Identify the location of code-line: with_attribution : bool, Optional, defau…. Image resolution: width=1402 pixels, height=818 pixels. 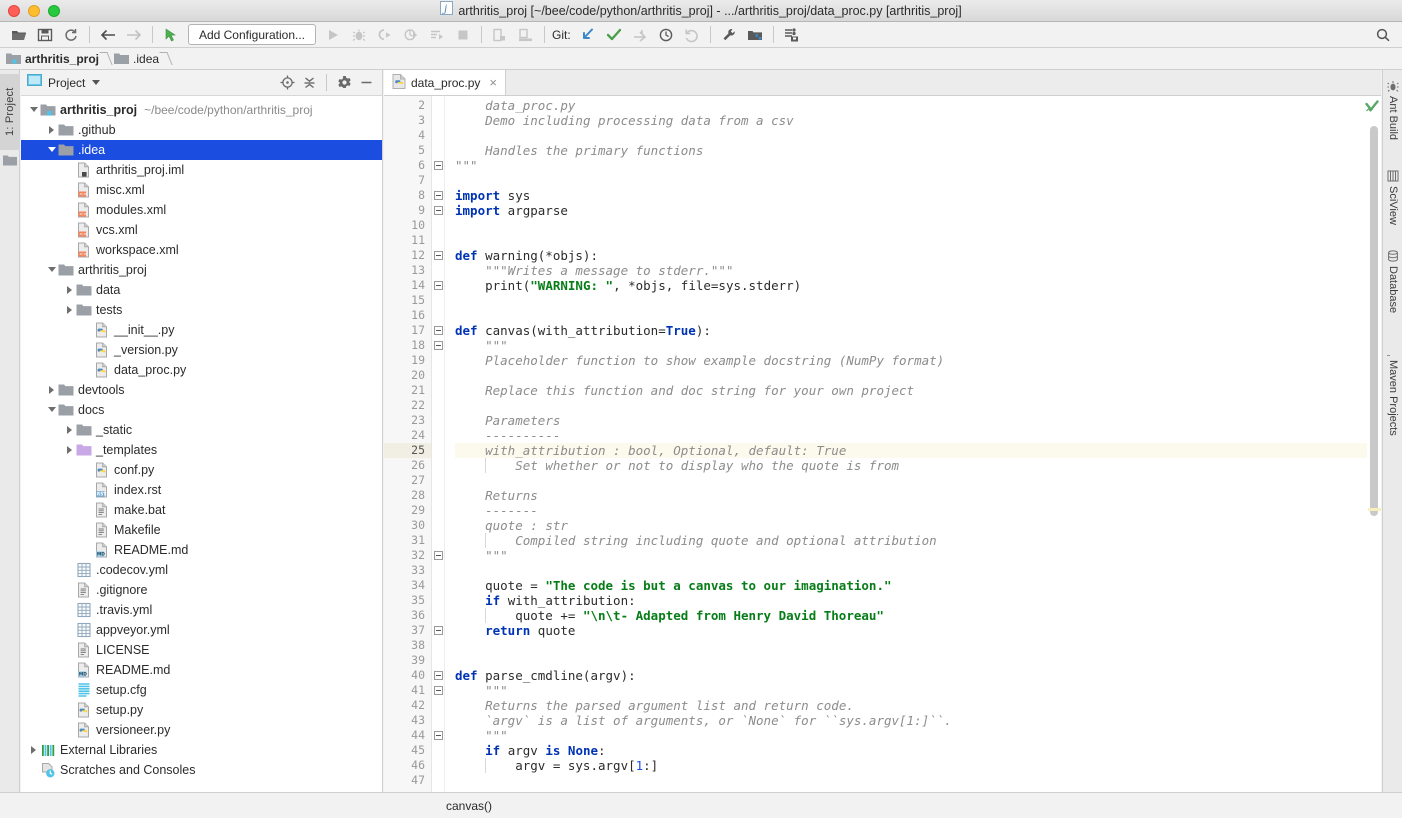
(918, 450).